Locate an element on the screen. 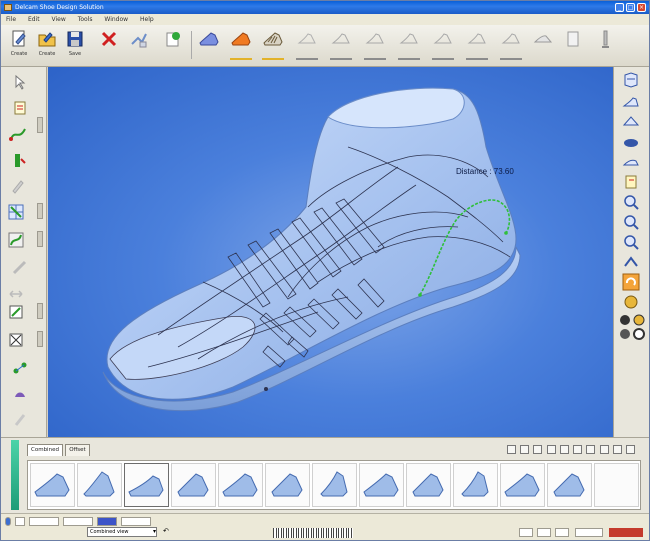 This screenshot has width=650, height=541. node-tool-button is located at coordinates (20, 368).